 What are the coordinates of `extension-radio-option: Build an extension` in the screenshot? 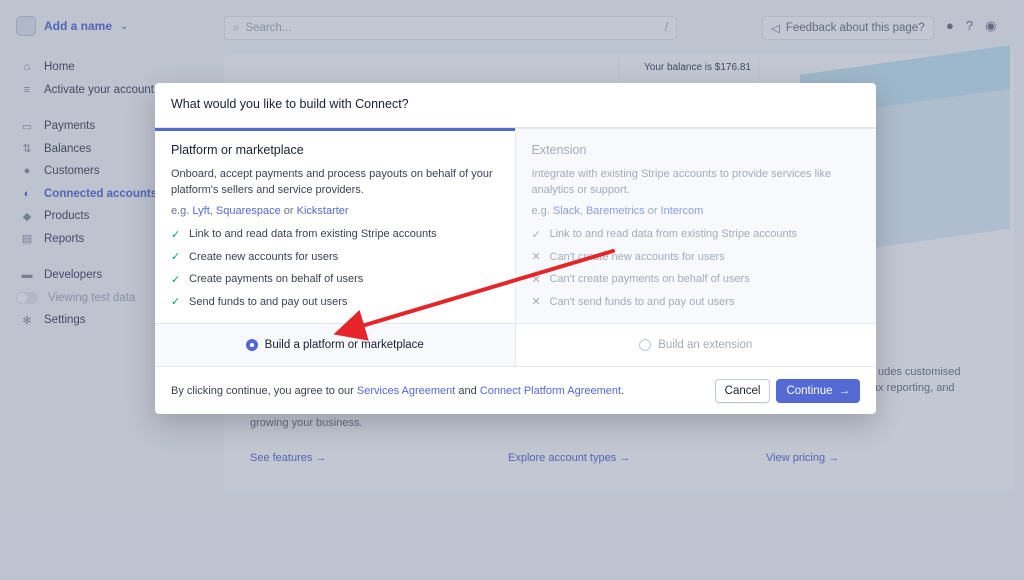 It's located at (695, 344).